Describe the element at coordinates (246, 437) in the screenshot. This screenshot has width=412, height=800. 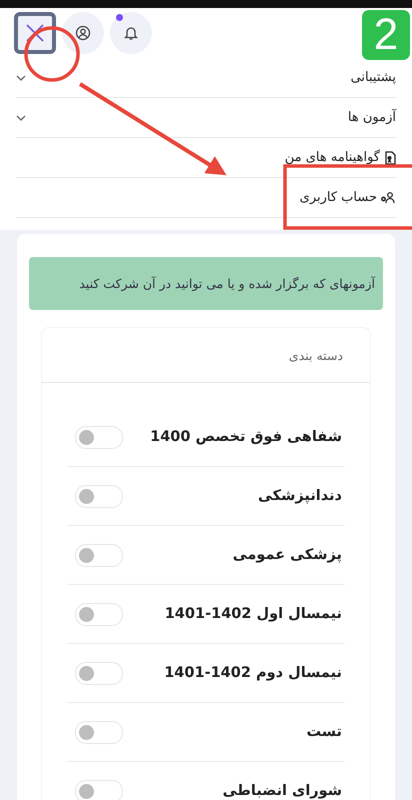
I see `category-label: شفاهی فوق تخصص 1400` at that location.